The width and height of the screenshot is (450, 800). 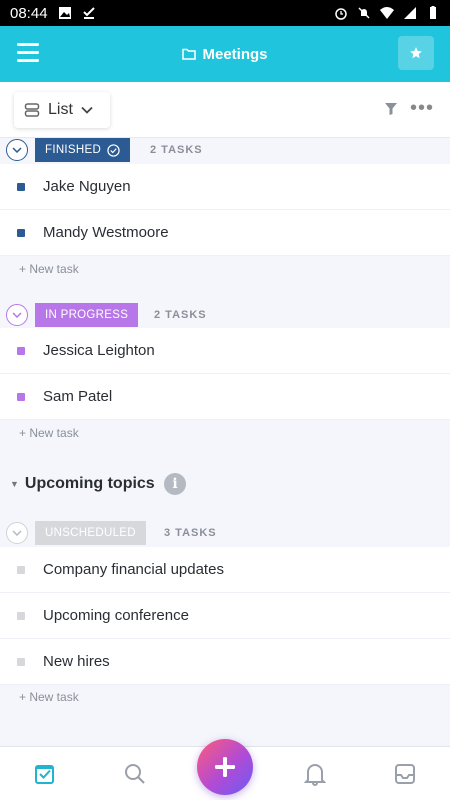 I want to click on info-icon: i, so click(x=175, y=484).